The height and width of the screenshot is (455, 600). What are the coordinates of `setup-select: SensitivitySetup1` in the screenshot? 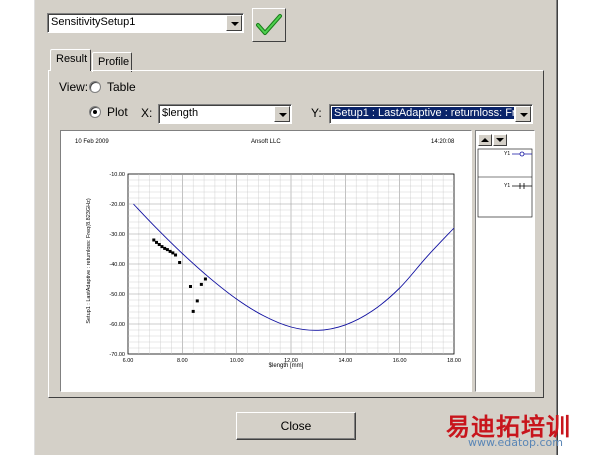 It's located at (145, 23).